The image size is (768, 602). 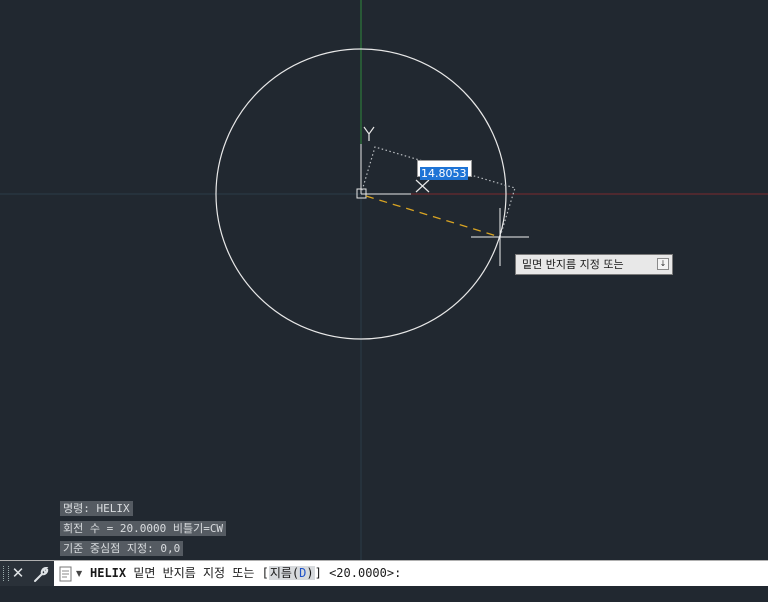 What do you see at coordinates (6, 573) in the screenshot?
I see `drag-handle-icon` at bounding box center [6, 573].